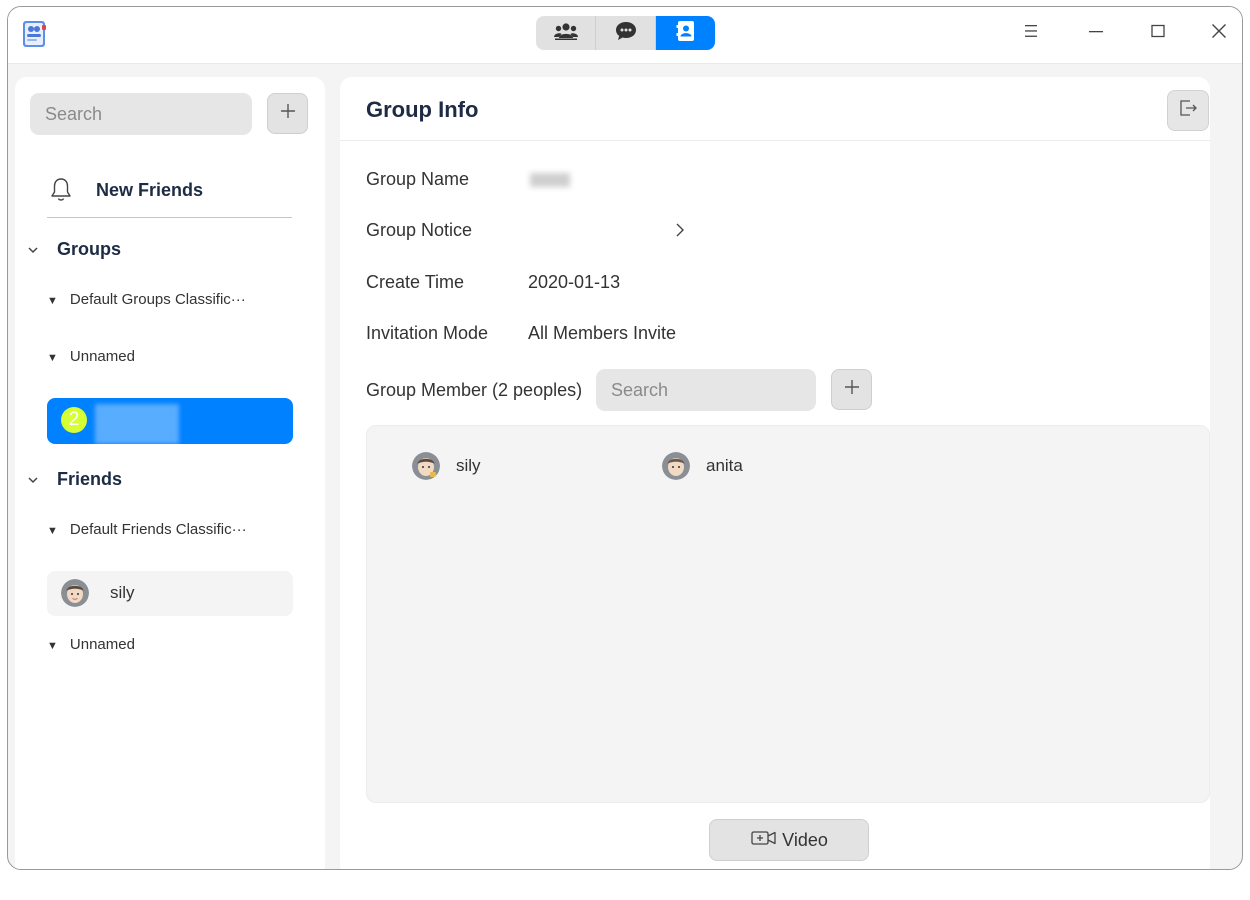  What do you see at coordinates (122, 592) in the screenshot?
I see `friend-name: sily` at bounding box center [122, 592].